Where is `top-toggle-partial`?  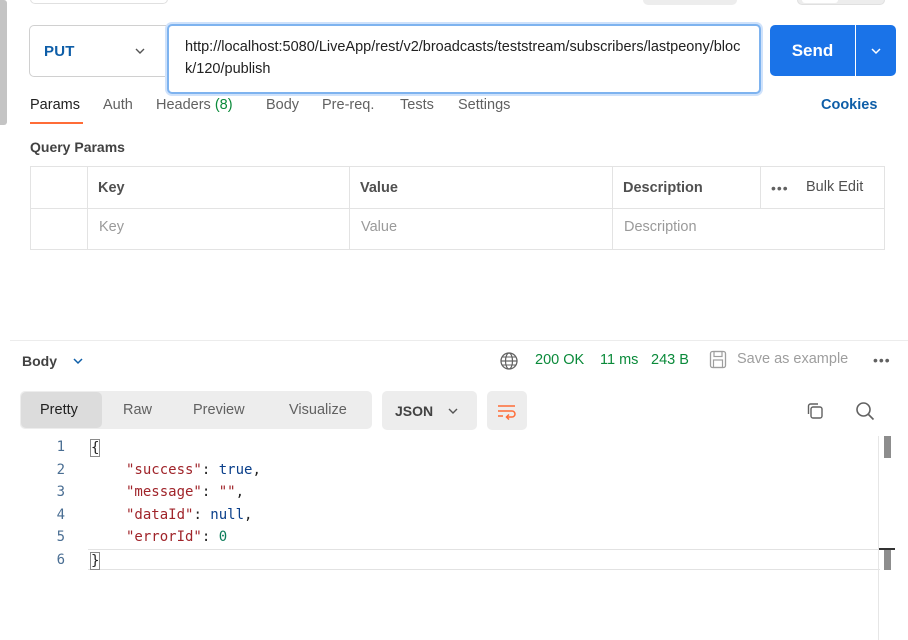 top-toggle-partial is located at coordinates (841, 2).